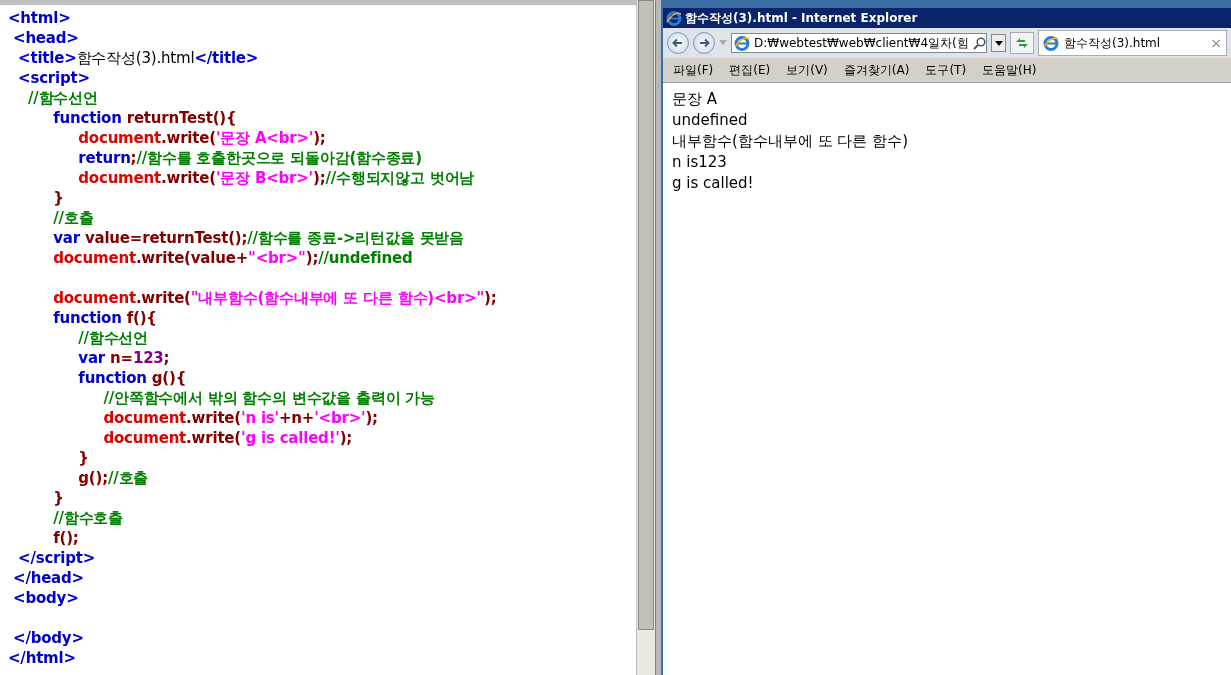  I want to click on code-line: <title>함수작성(3).html</title>, so click(138, 58).